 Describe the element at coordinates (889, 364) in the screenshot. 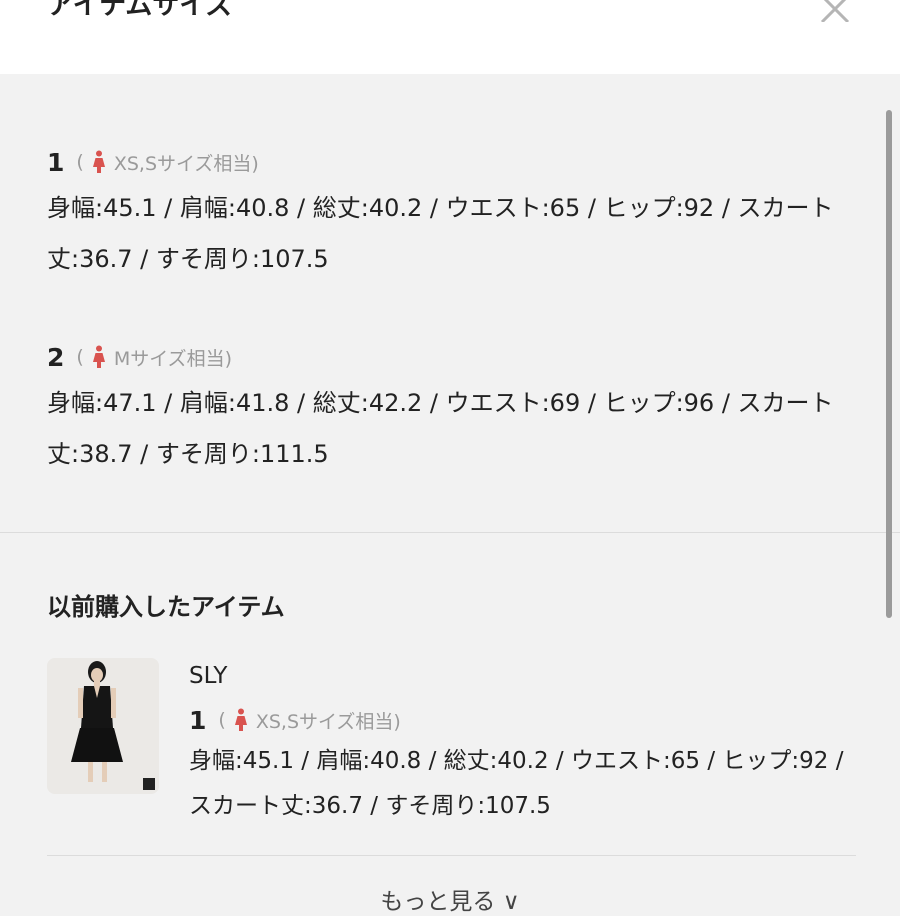

I see `scrollbar` at that location.